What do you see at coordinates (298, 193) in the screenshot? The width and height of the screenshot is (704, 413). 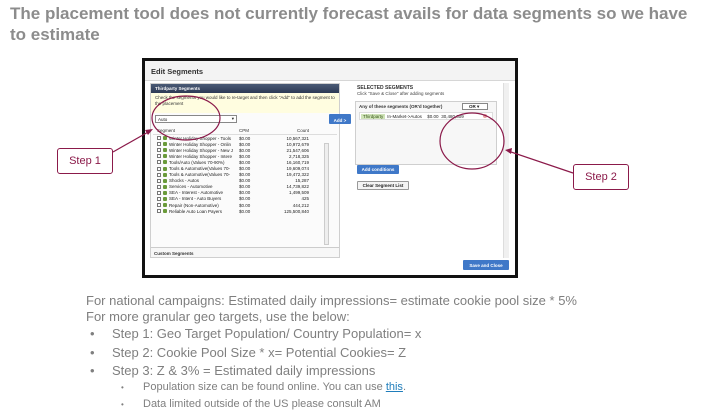 I see `segment-count: 1,499,509` at bounding box center [298, 193].